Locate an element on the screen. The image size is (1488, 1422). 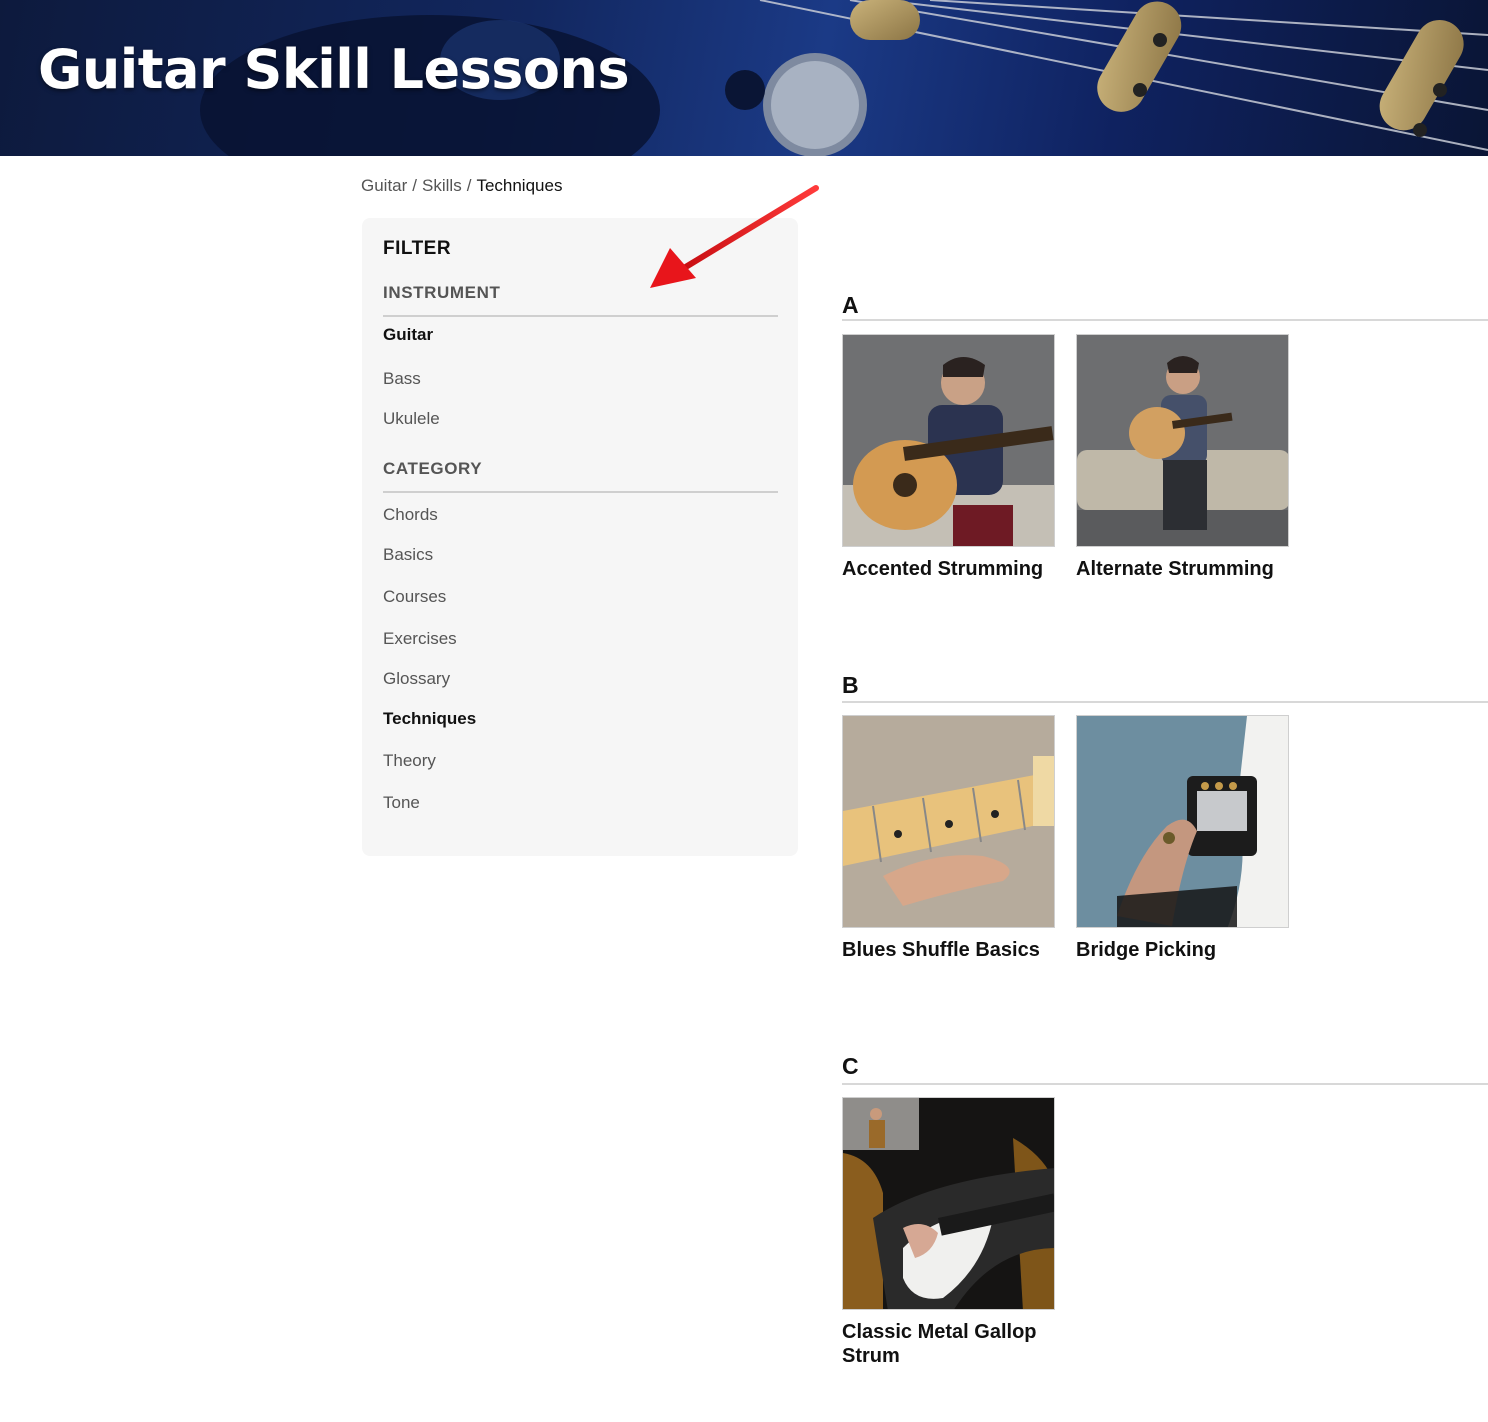
lesson-title: Bridge Picking is located at coordinates (1183, 950).